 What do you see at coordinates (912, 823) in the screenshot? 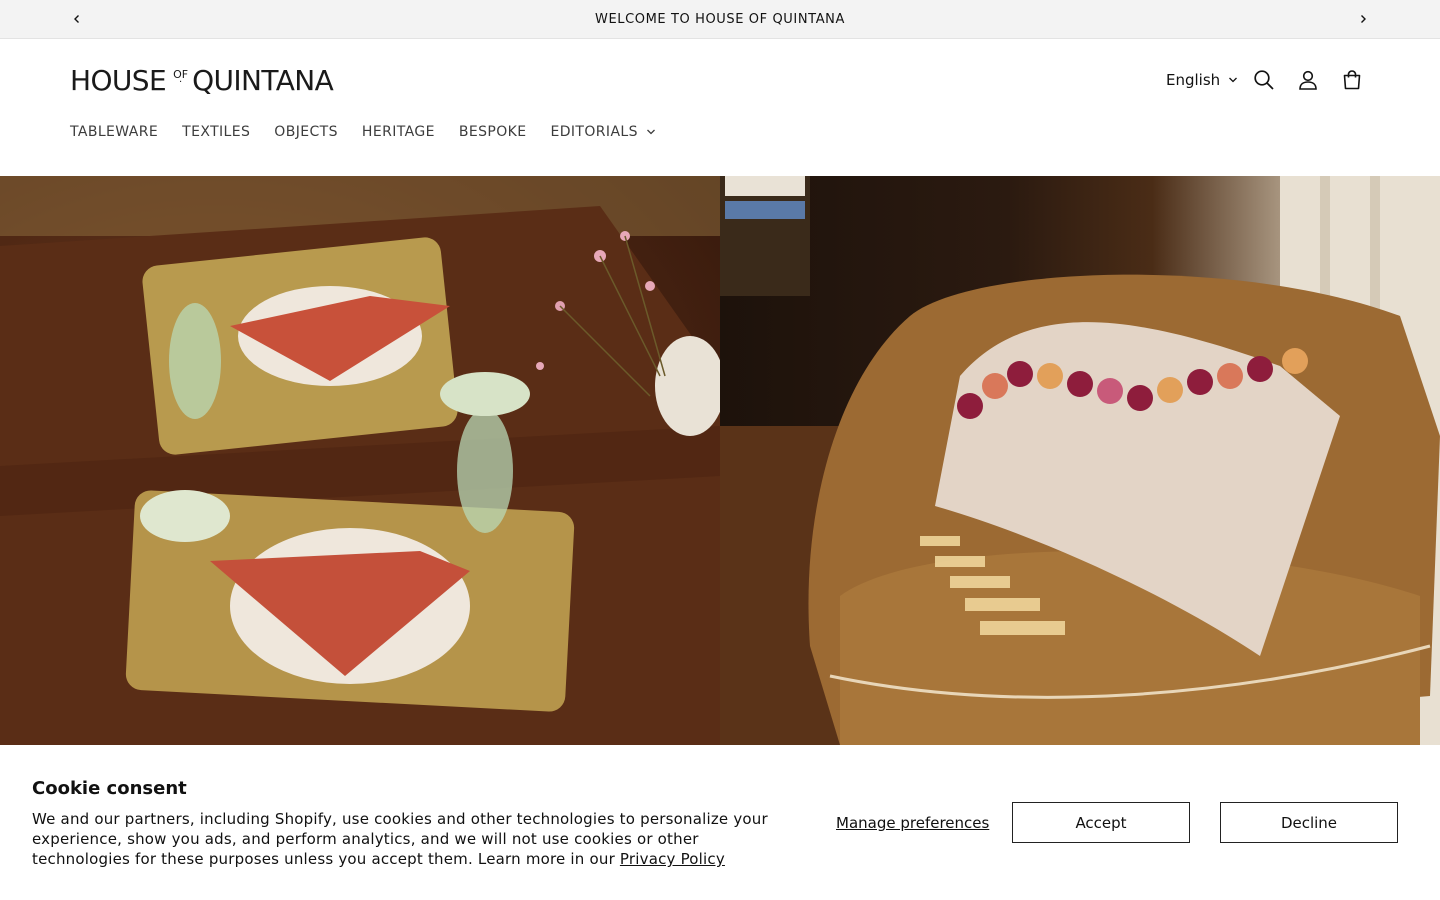
I see `manage-preferences-link: Manage preferences` at bounding box center [912, 823].